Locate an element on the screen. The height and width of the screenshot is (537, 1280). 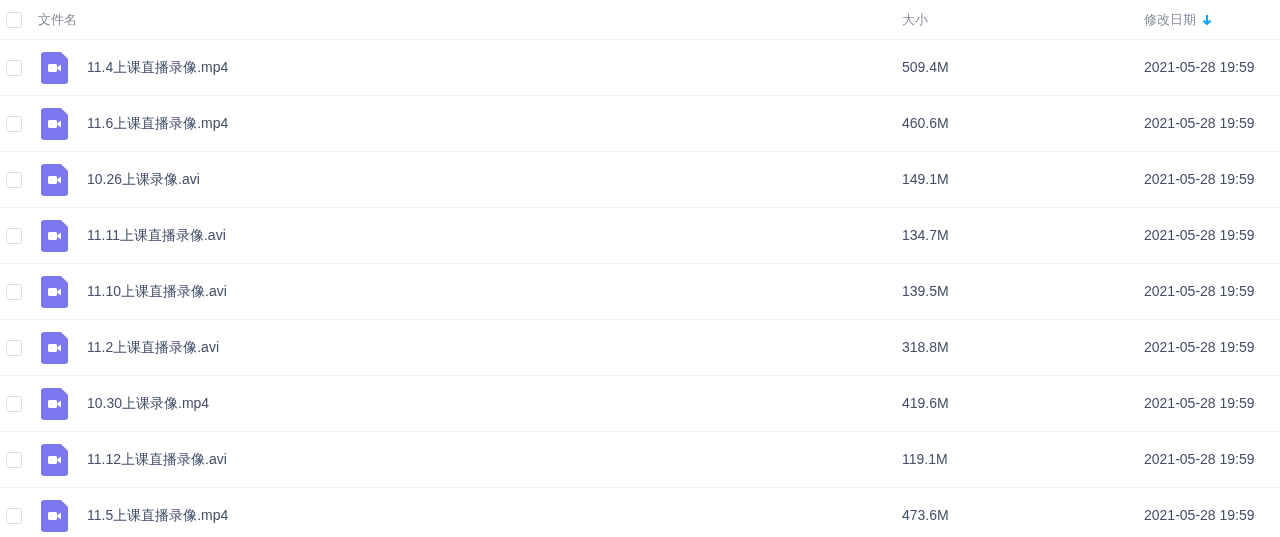
file-name: 11.5上课直播录像.mp4 is located at coordinates (158, 515).